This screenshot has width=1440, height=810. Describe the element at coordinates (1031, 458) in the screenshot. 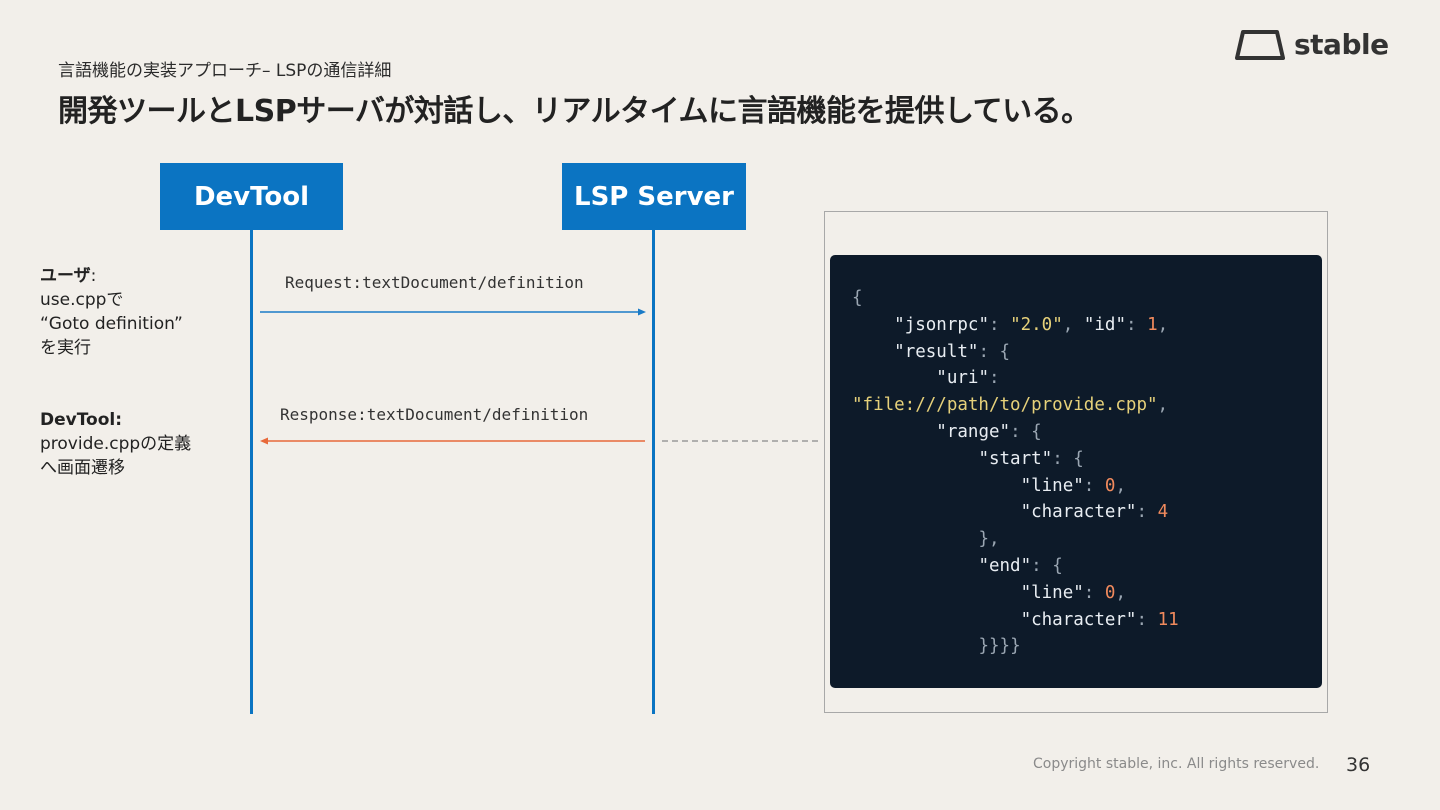

I see `code-line: "start": {` at that location.